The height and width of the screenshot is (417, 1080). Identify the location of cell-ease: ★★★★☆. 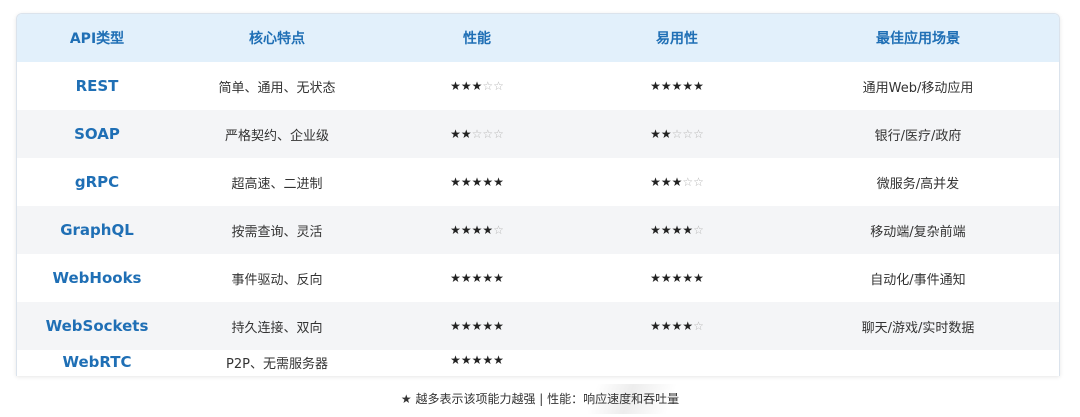
(677, 230).